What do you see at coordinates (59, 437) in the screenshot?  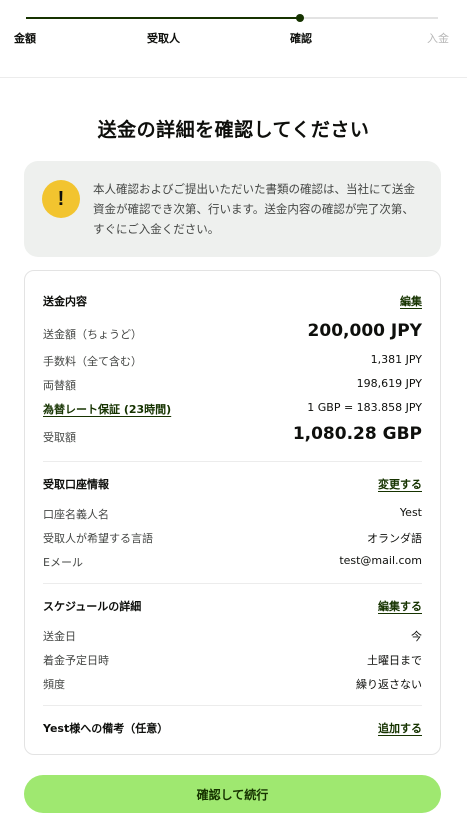 I see `receive-amount-label: 受取額` at bounding box center [59, 437].